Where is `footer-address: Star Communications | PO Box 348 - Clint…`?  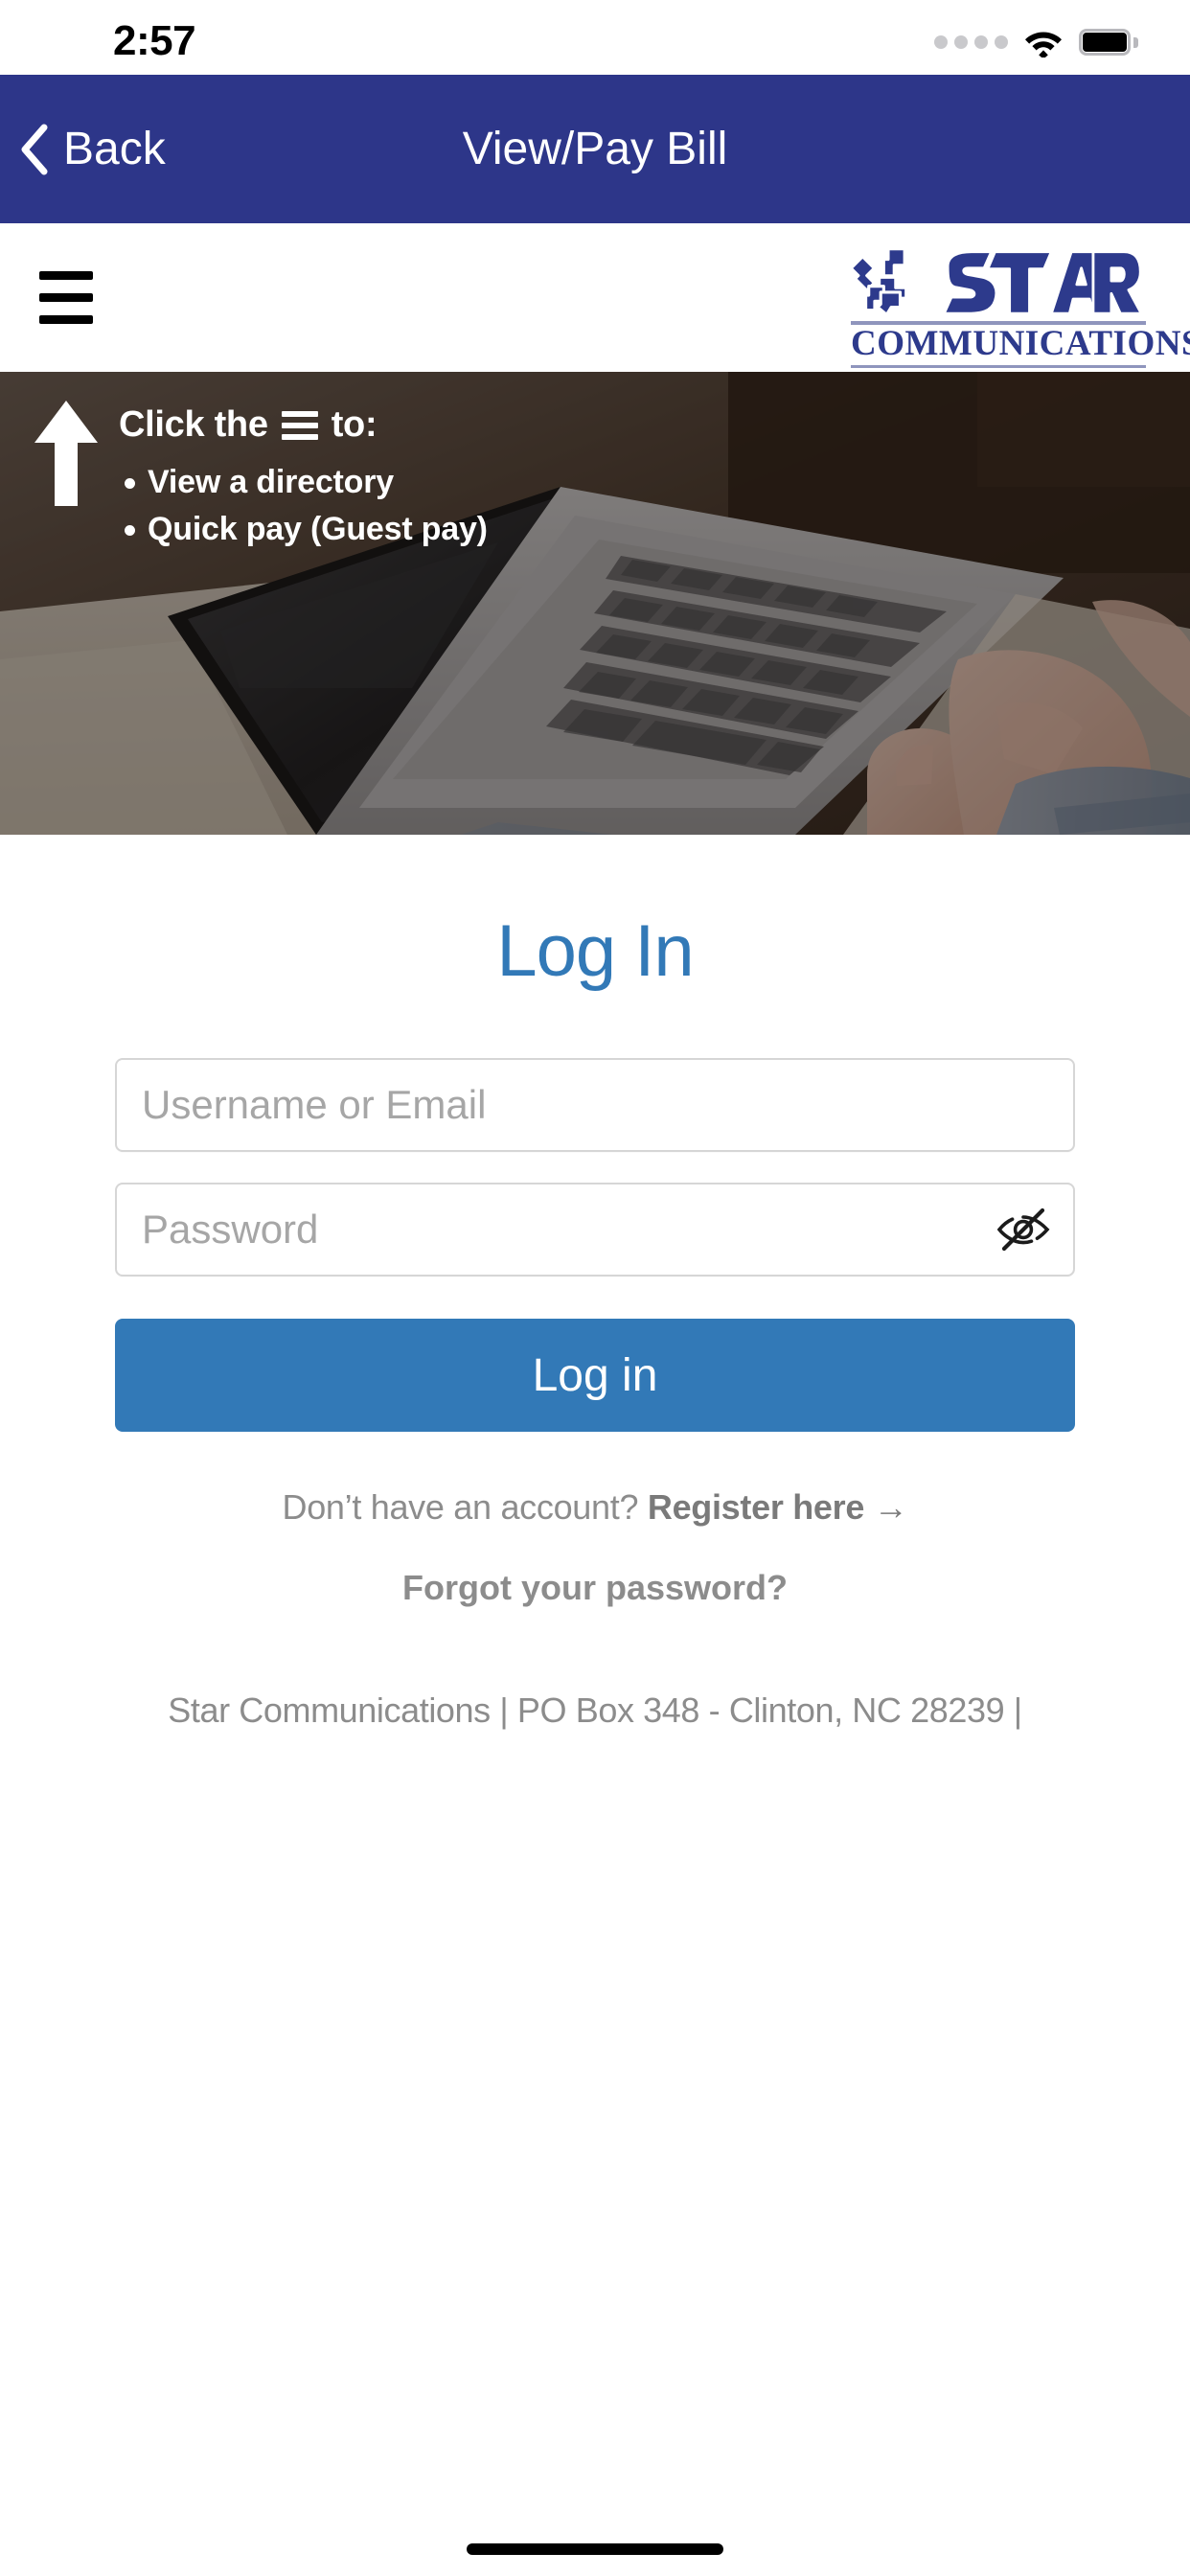 footer-address: Star Communications | PO Box 348 - Clint… is located at coordinates (595, 1710).